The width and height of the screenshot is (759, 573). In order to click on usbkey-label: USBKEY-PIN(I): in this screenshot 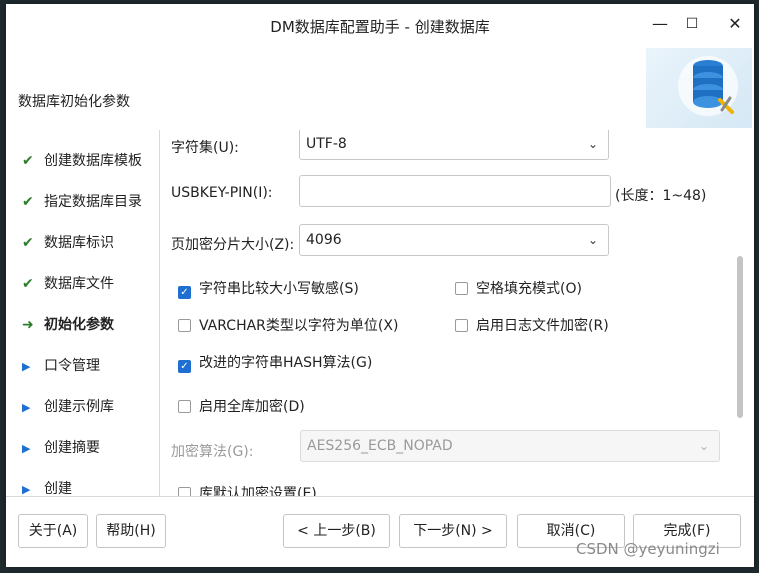, I will do `click(222, 193)`.